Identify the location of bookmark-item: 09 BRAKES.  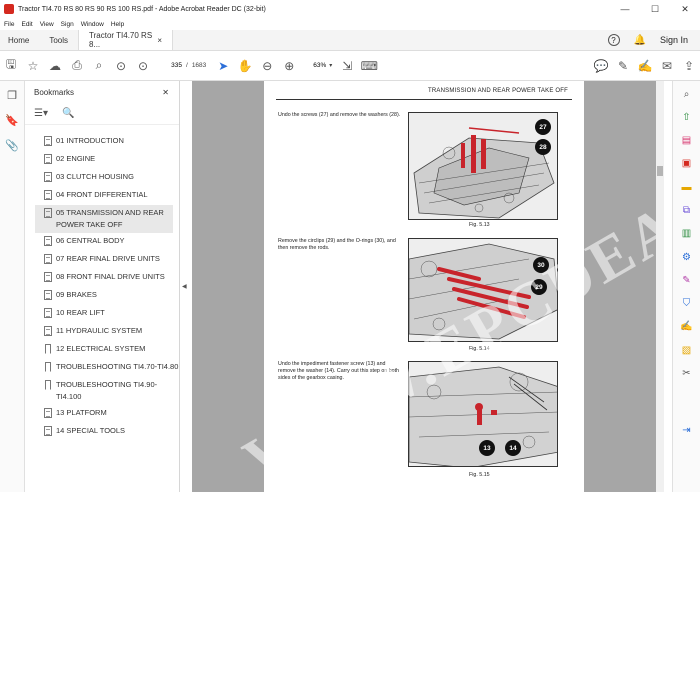
(102, 296).